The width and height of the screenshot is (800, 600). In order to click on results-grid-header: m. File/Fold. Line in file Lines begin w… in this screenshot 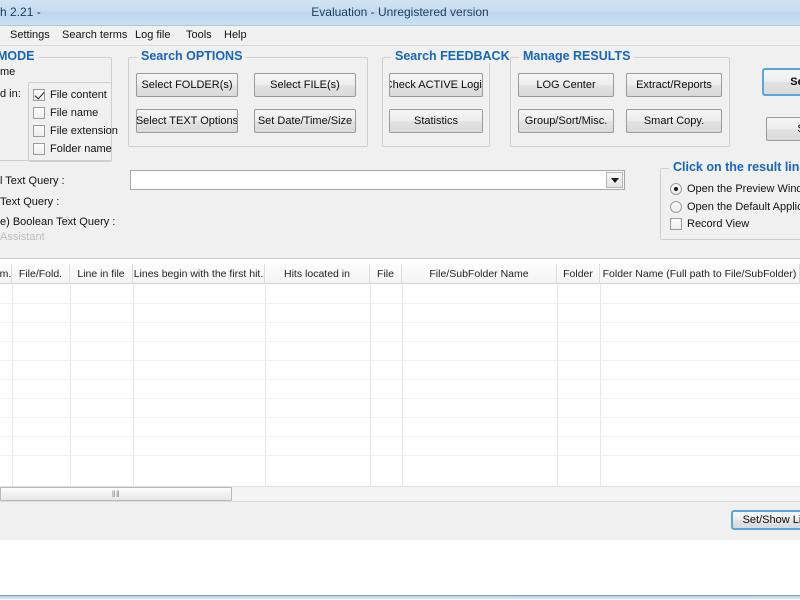, I will do `click(400, 274)`.